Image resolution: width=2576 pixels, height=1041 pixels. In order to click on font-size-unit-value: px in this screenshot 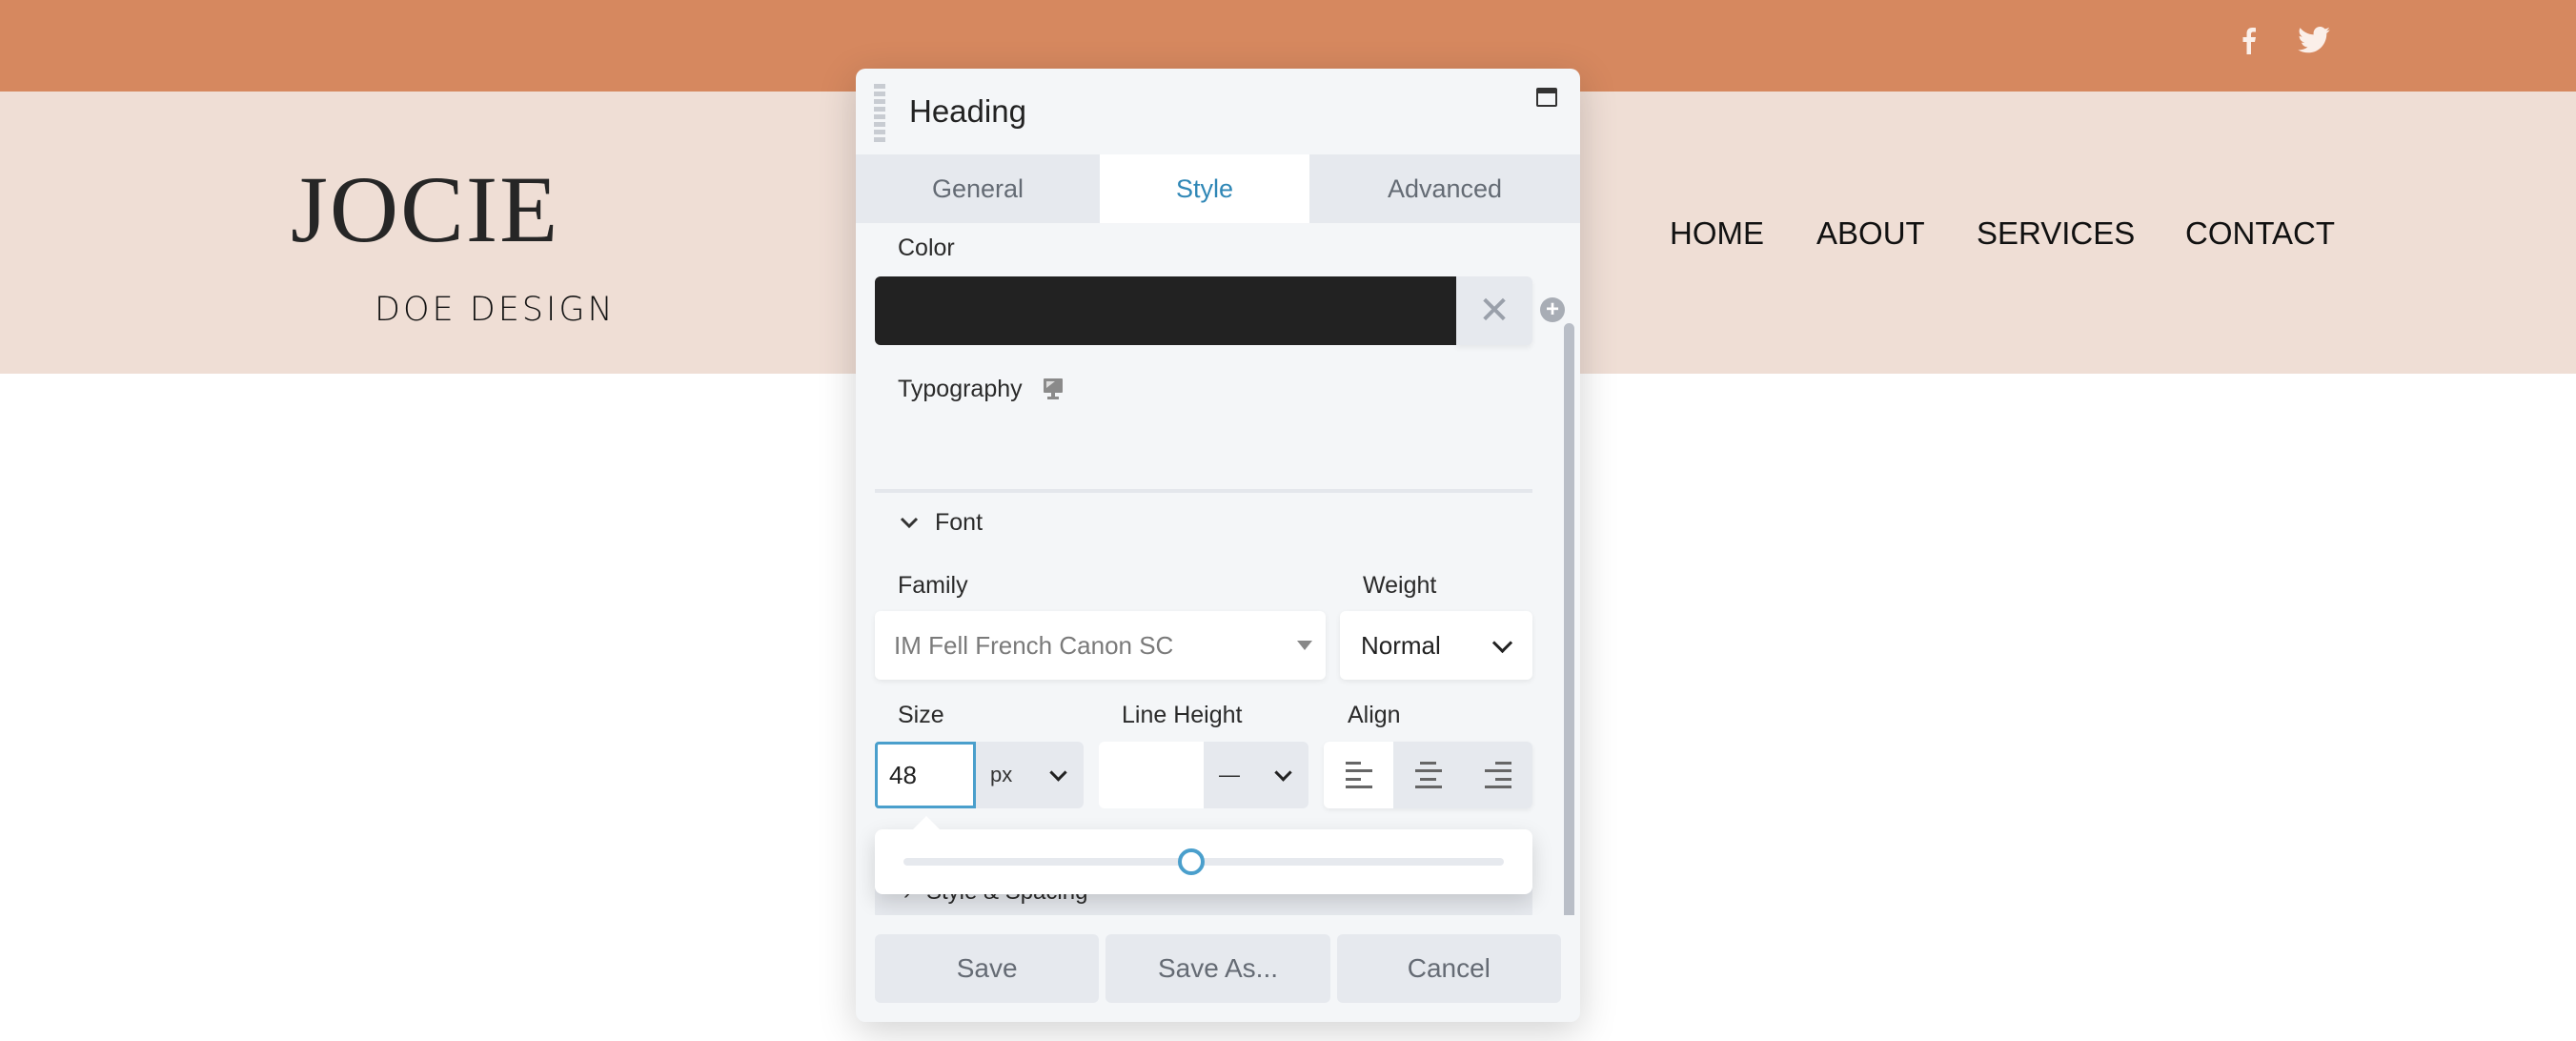, I will do `click(1001, 774)`.